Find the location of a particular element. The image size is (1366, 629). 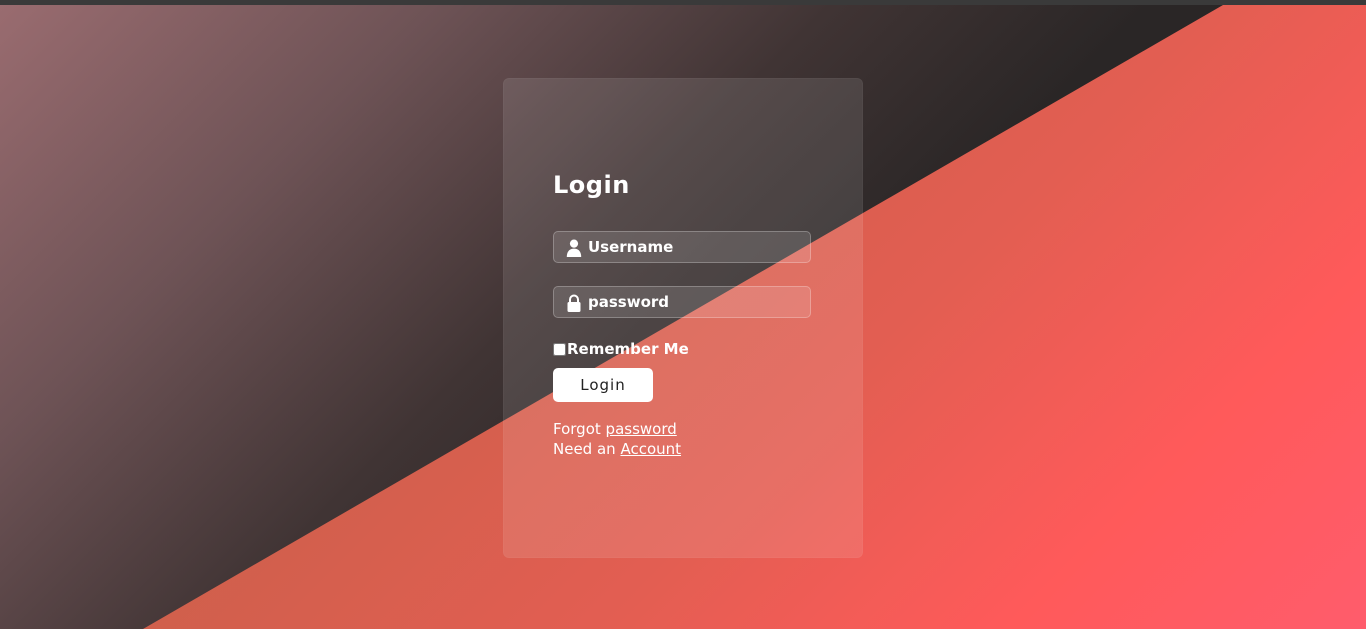

forgot-password-row: Forgot password is located at coordinates (615, 429).